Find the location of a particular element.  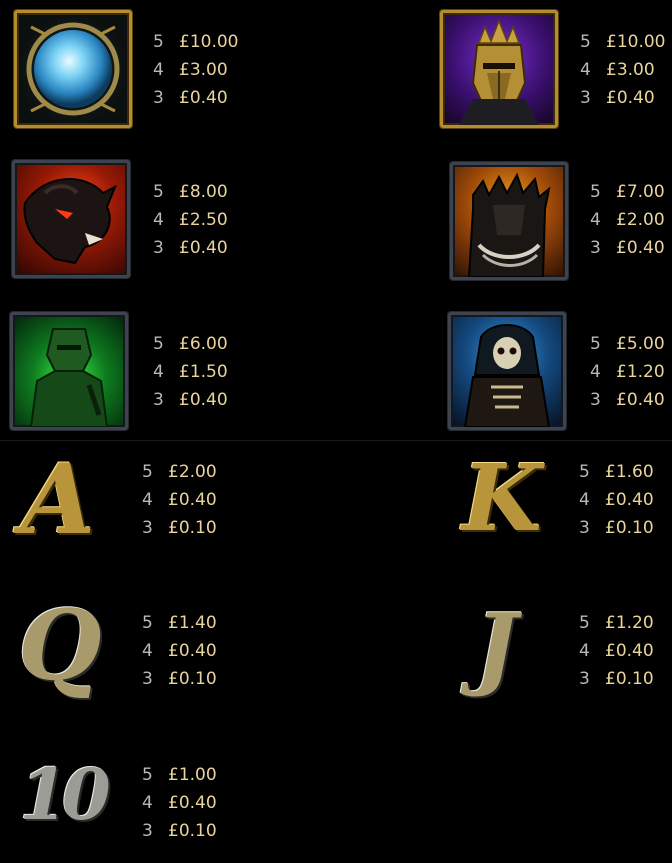

demon-dragon-paytable: 5 £8.00 4 £2.50 3 £0.40 is located at coordinates (190, 220).